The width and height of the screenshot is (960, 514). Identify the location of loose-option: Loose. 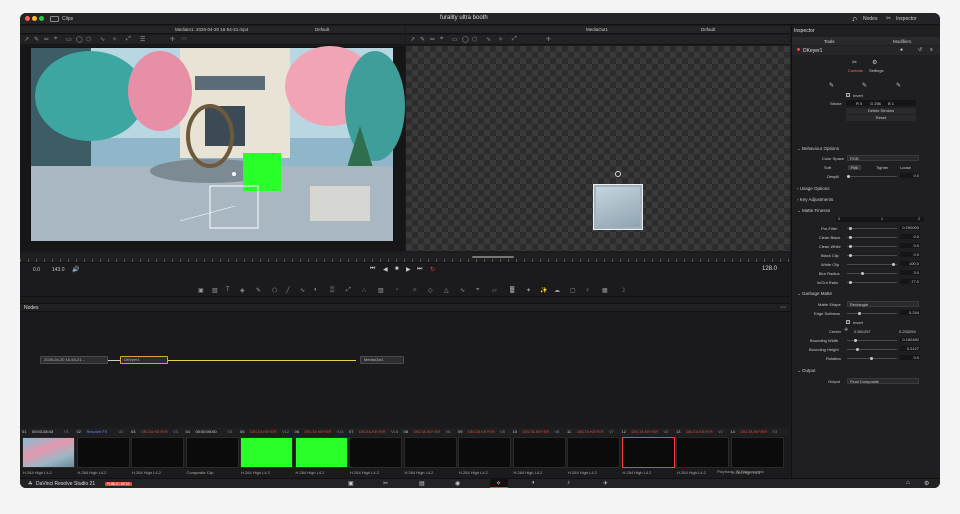
(905, 167).